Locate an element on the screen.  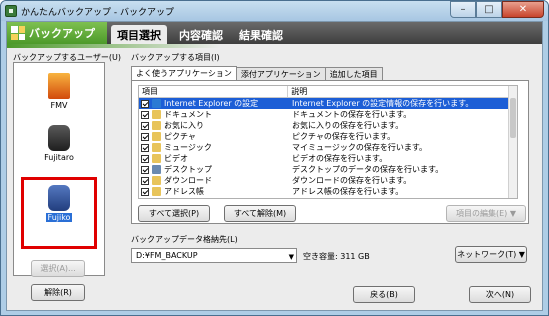
select-all-button: すべて選択(P) is located at coordinates (174, 213).